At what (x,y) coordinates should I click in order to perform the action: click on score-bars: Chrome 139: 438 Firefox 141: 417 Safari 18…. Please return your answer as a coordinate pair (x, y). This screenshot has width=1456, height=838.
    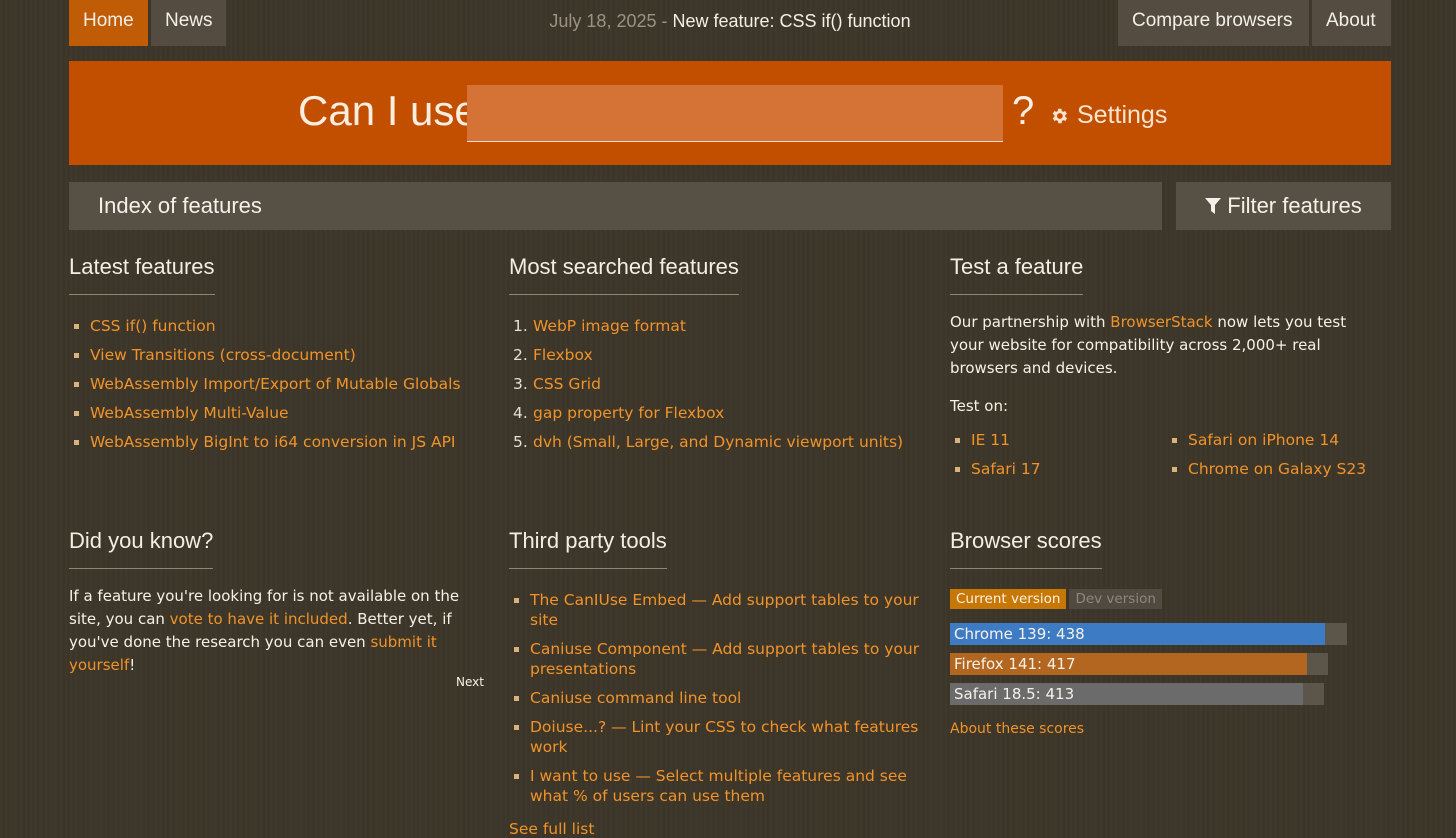
    Looking at the image, I should click on (1160, 669).